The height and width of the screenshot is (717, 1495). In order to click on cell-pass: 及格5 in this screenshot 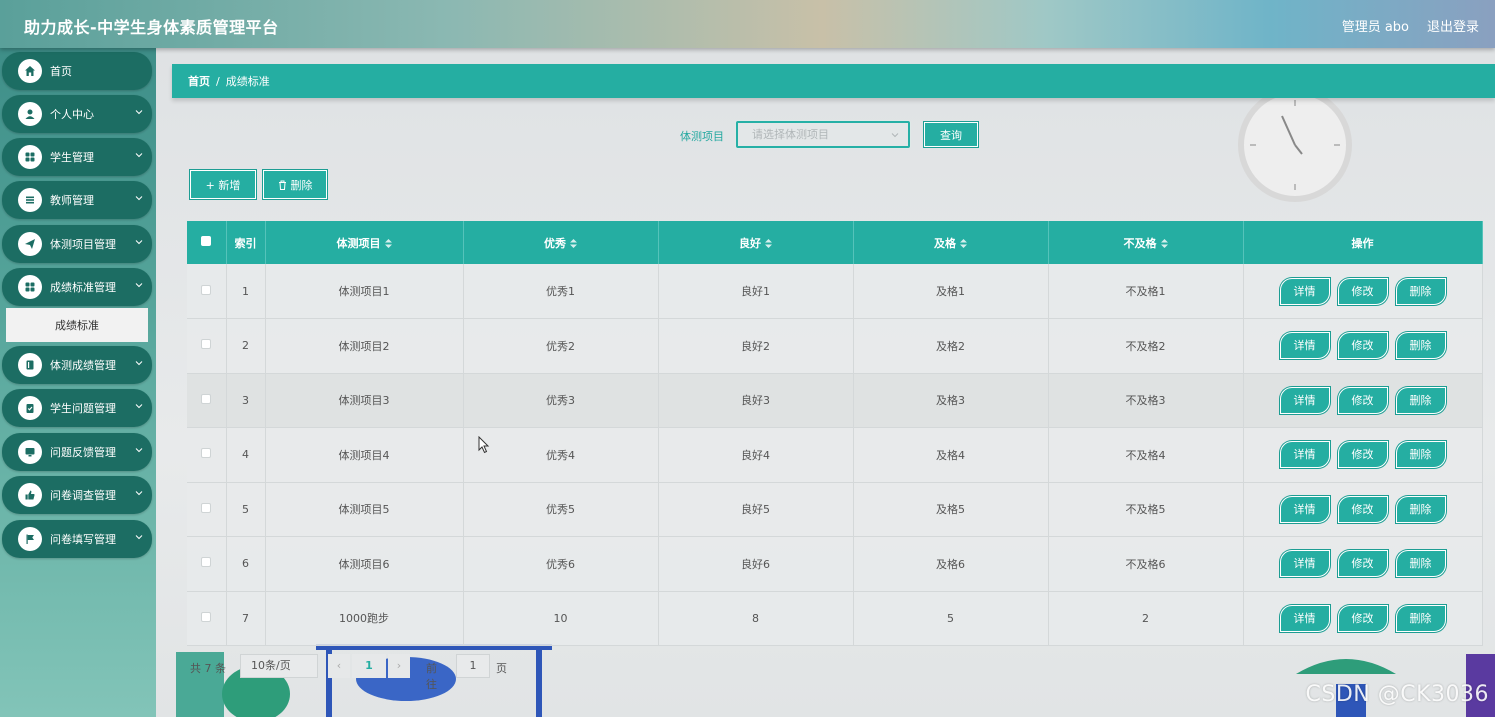, I will do `click(951, 509)`.